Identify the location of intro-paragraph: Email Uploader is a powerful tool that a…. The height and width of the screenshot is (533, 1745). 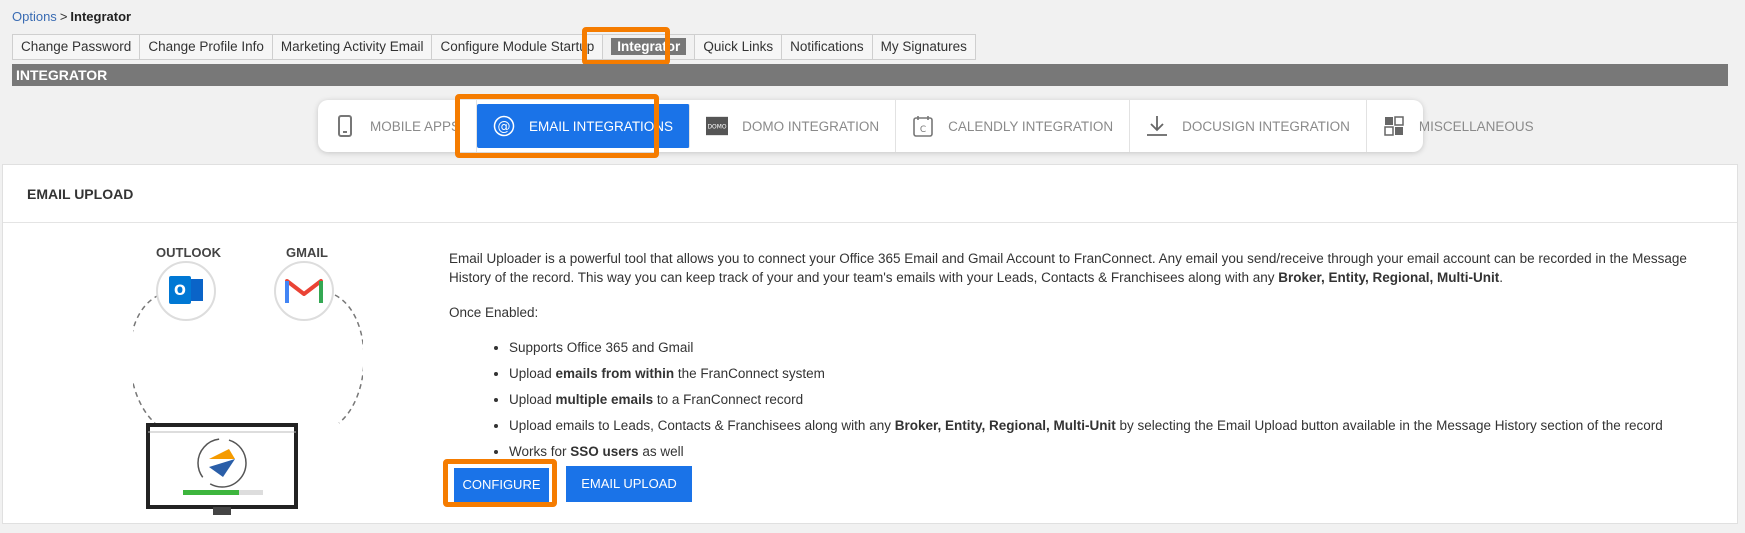
(1084, 268).